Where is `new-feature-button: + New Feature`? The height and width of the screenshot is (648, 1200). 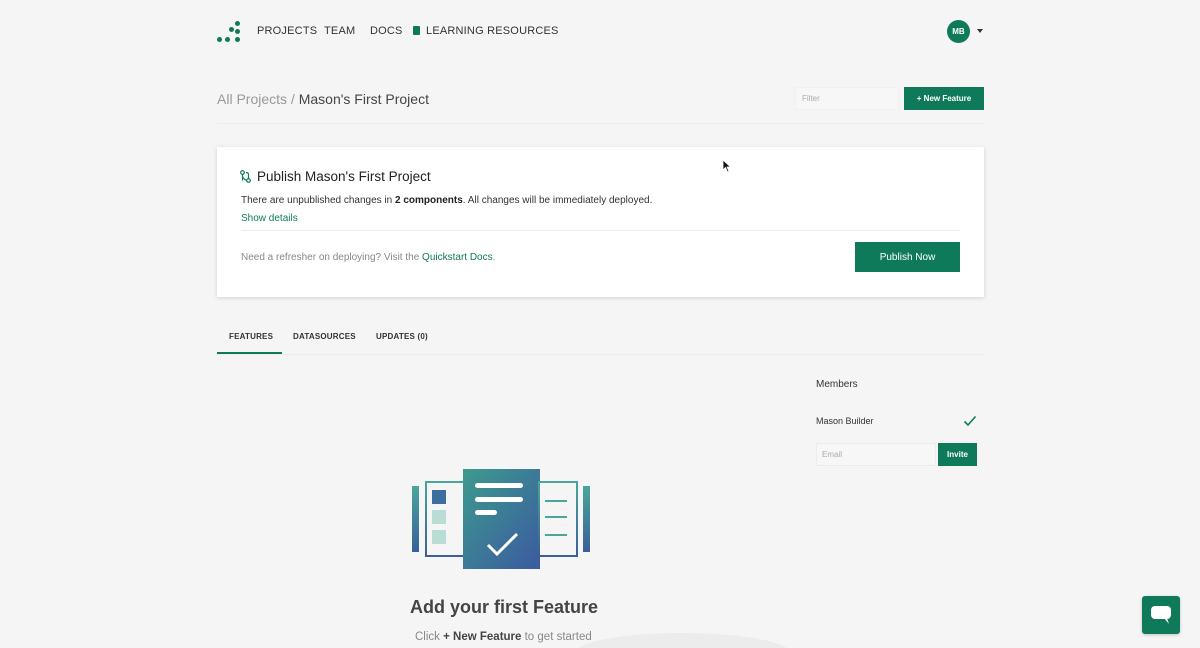
new-feature-button: + New Feature is located at coordinates (944, 98).